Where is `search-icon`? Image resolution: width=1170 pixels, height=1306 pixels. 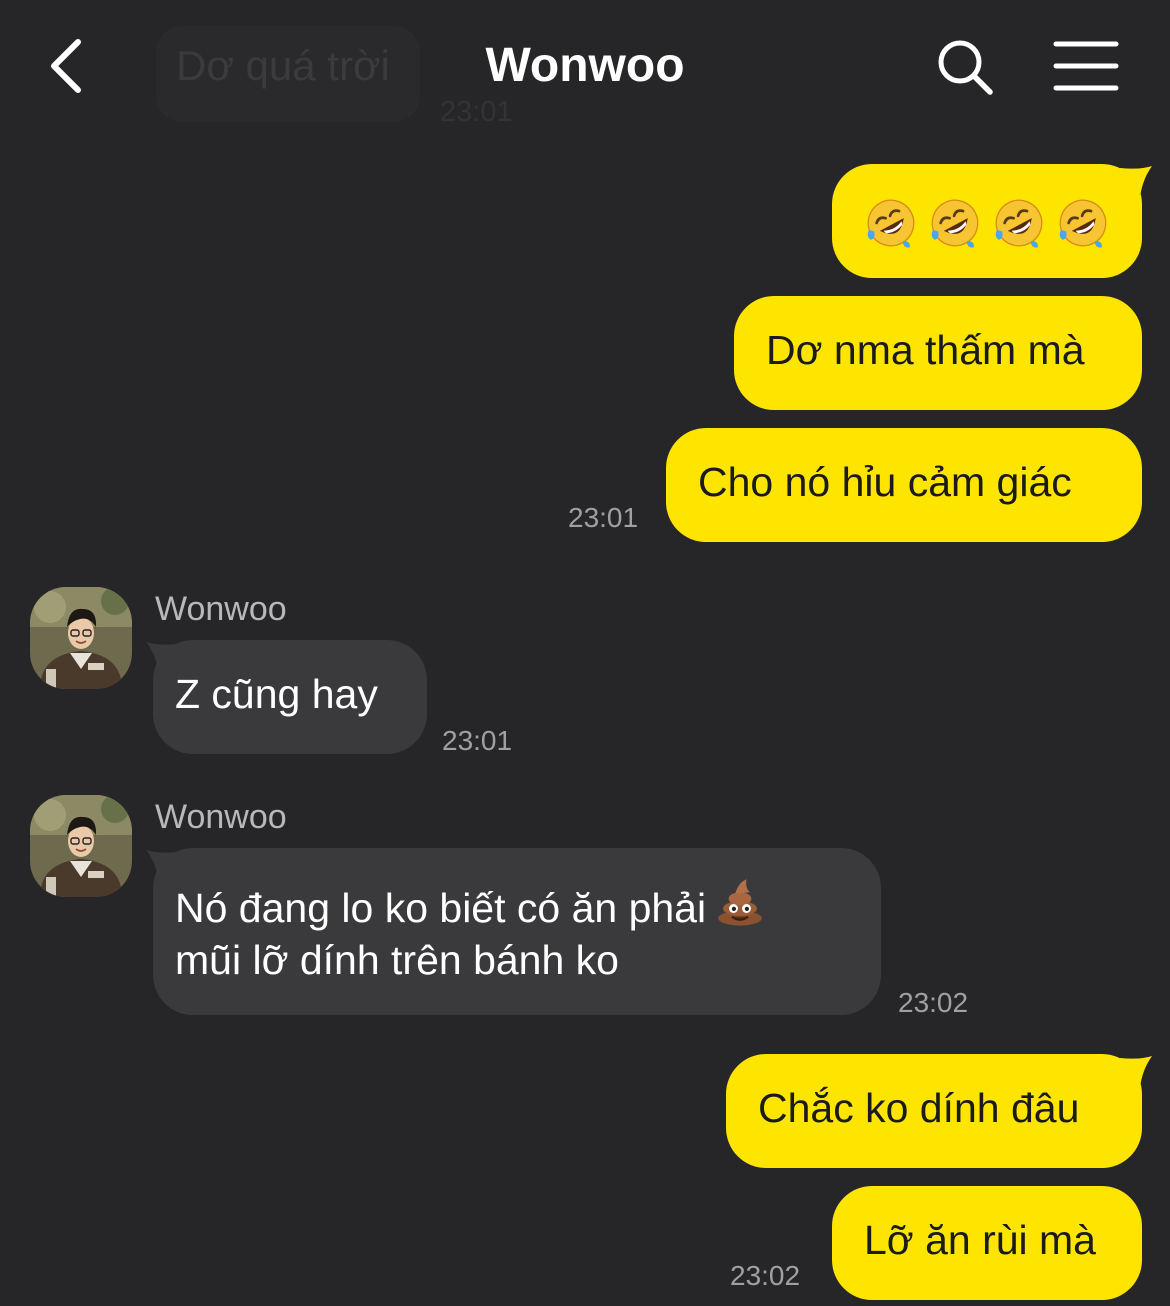 search-icon is located at coordinates (965, 67).